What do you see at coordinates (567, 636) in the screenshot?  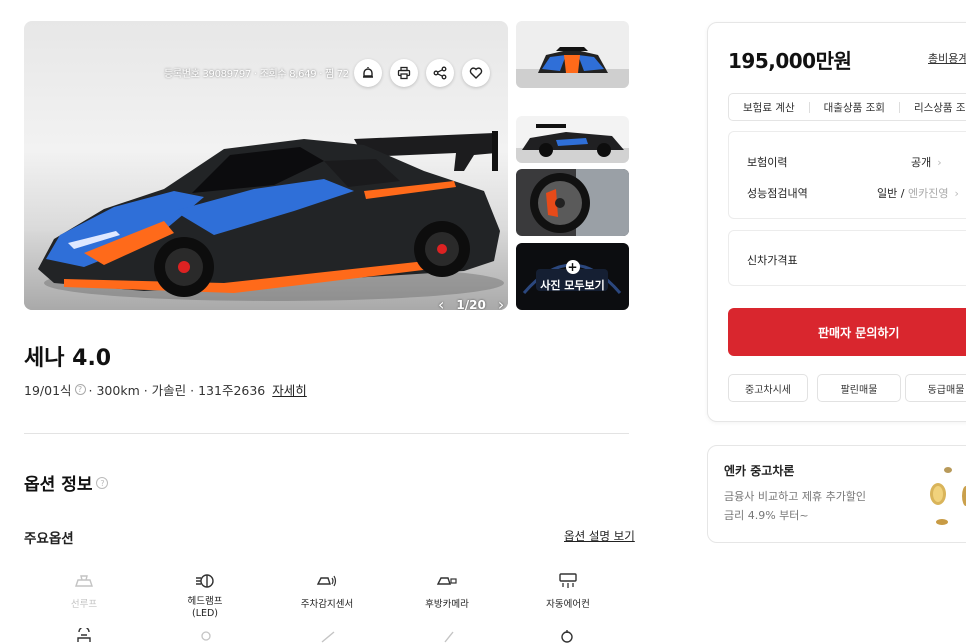 I see `steering-heat-icon` at bounding box center [567, 636].